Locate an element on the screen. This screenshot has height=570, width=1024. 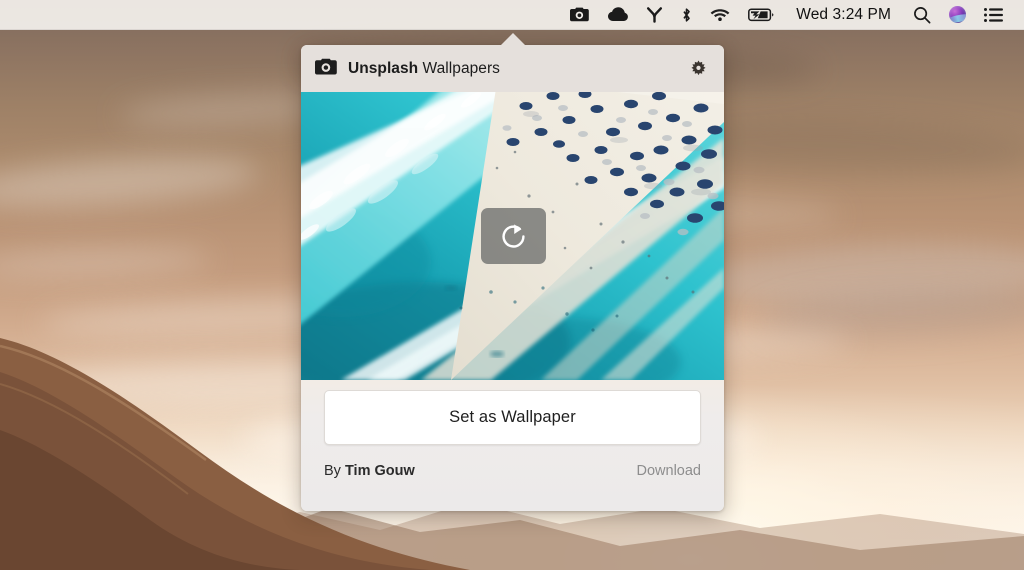
menubar-clock: Wed 3:24 PM is located at coordinates (843, 15).